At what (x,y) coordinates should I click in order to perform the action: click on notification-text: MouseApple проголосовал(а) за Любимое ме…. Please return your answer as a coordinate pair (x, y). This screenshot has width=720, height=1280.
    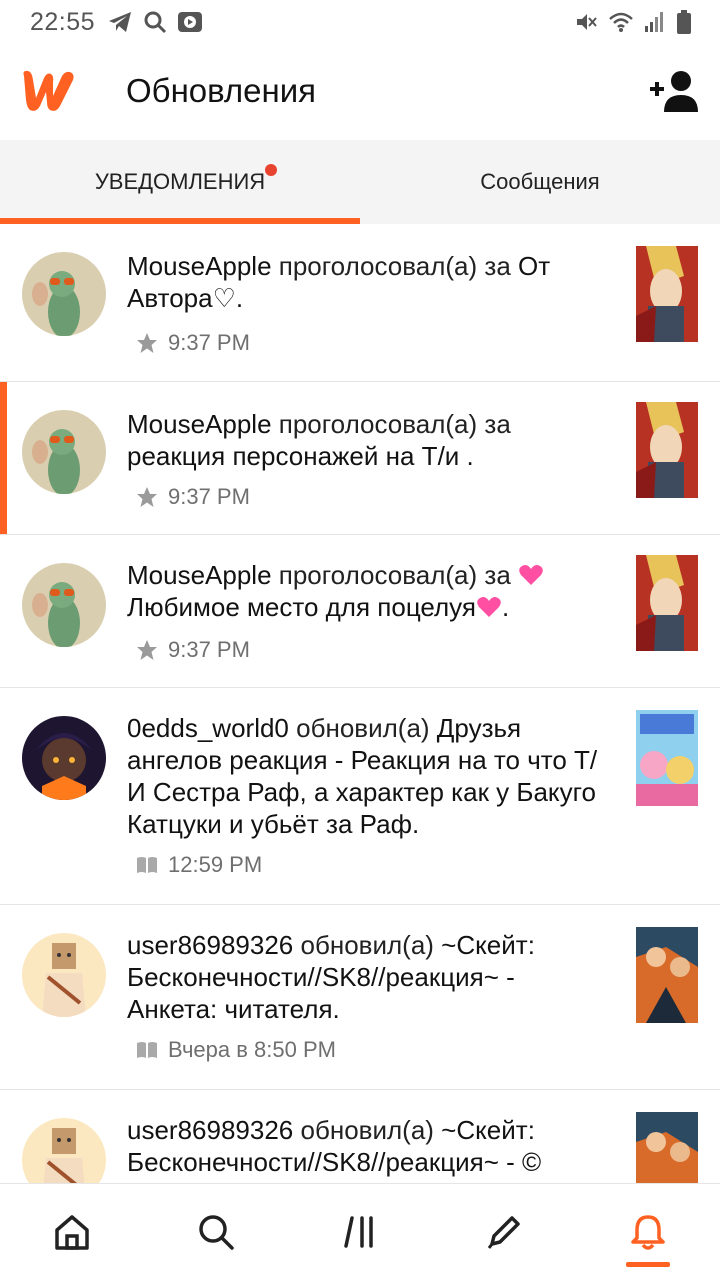
    Looking at the image, I should click on (367, 591).